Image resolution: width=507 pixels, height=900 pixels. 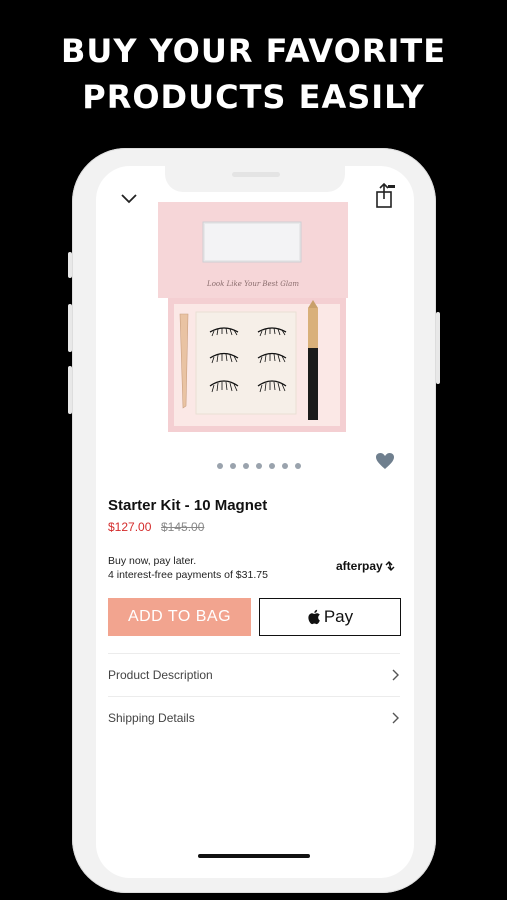 I want to click on image-carousel-dots, so click(x=259, y=466).